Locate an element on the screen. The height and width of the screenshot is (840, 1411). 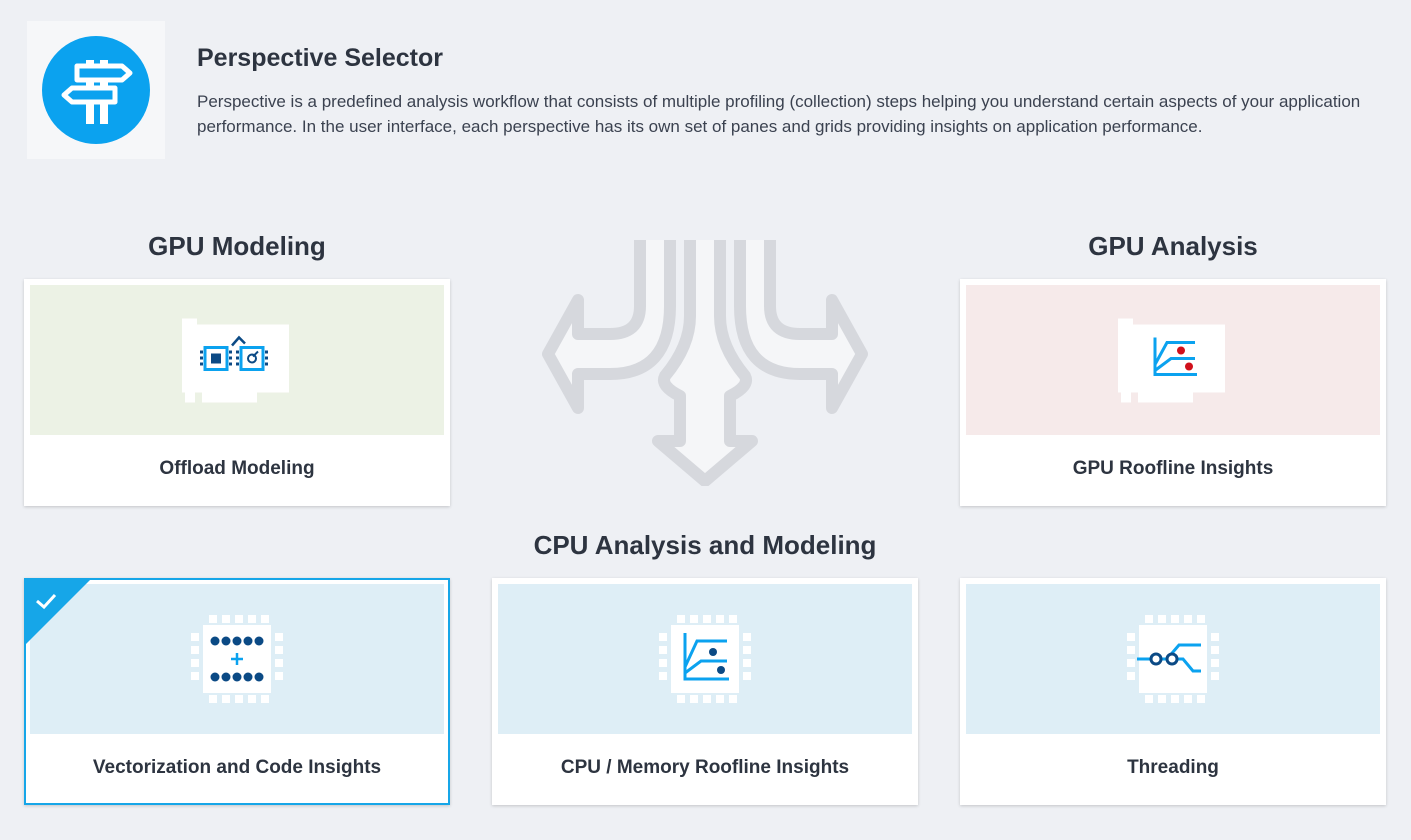
card-art-threading is located at coordinates (1173, 659).